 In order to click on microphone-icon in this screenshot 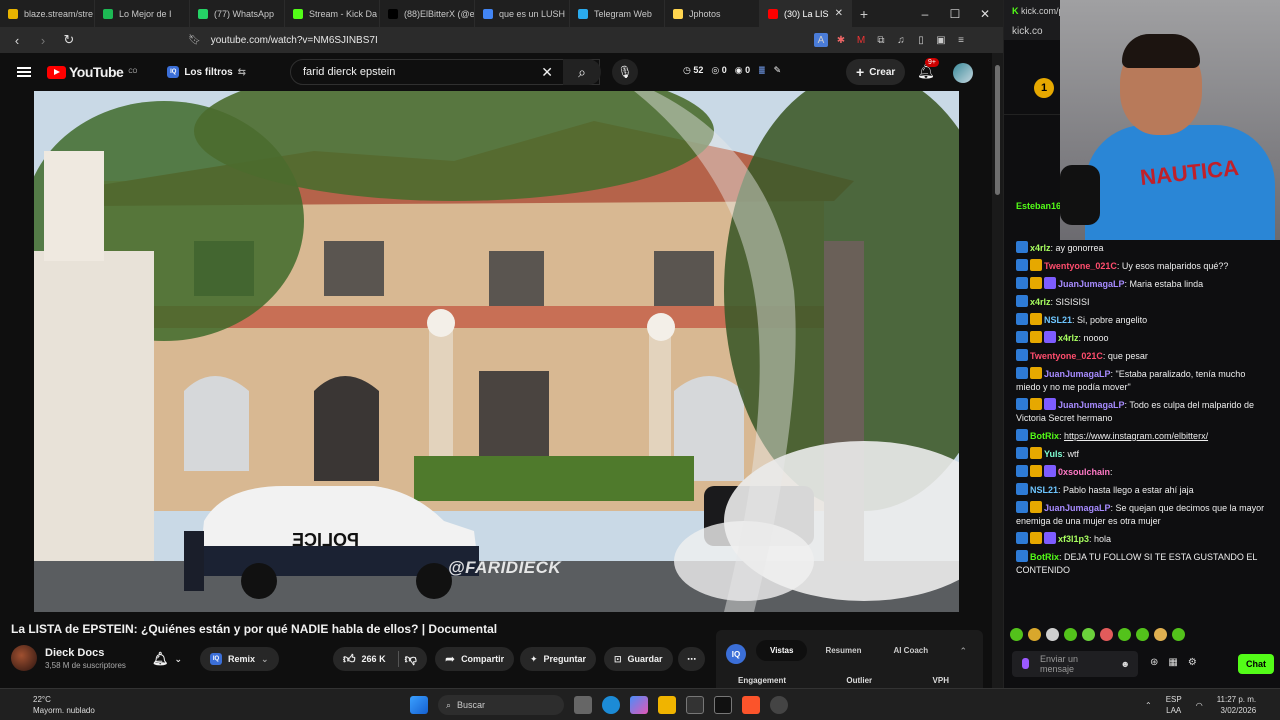, I will do `click(1025, 663)`.